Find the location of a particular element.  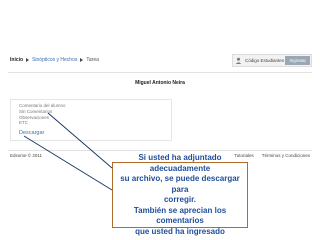

student-code-box: Código Estudiantes Ingresar is located at coordinates (272, 60).